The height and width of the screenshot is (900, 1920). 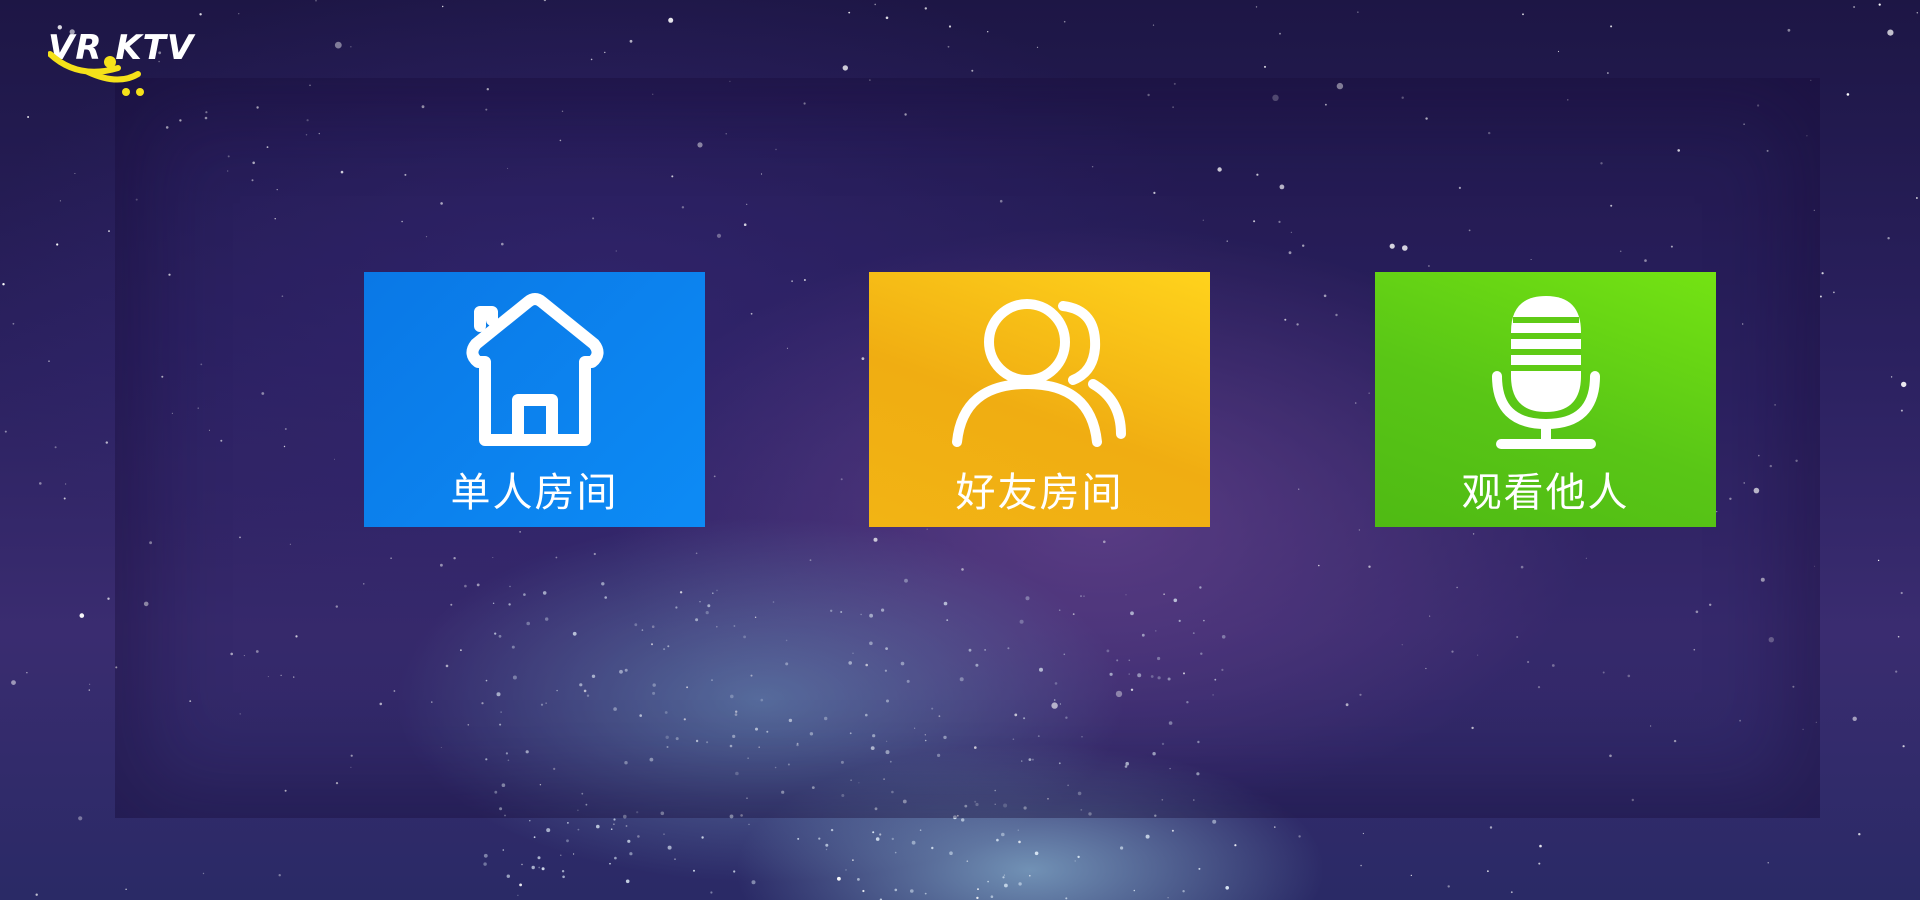 What do you see at coordinates (1545, 399) in the screenshot?
I see `watch-others-tile: 观看他人` at bounding box center [1545, 399].